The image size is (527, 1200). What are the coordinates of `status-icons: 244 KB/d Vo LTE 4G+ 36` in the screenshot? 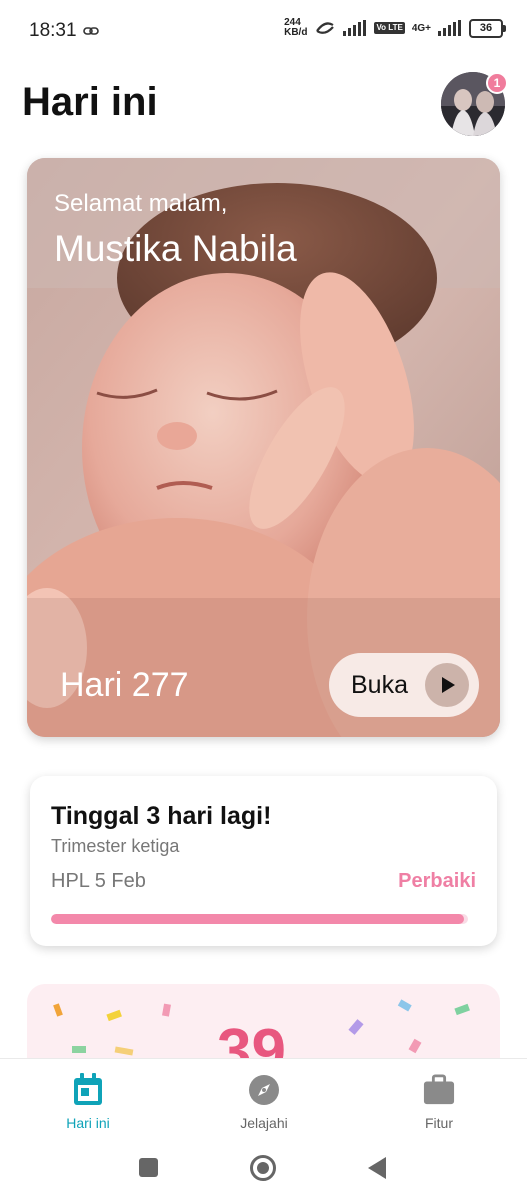 It's located at (395, 28).